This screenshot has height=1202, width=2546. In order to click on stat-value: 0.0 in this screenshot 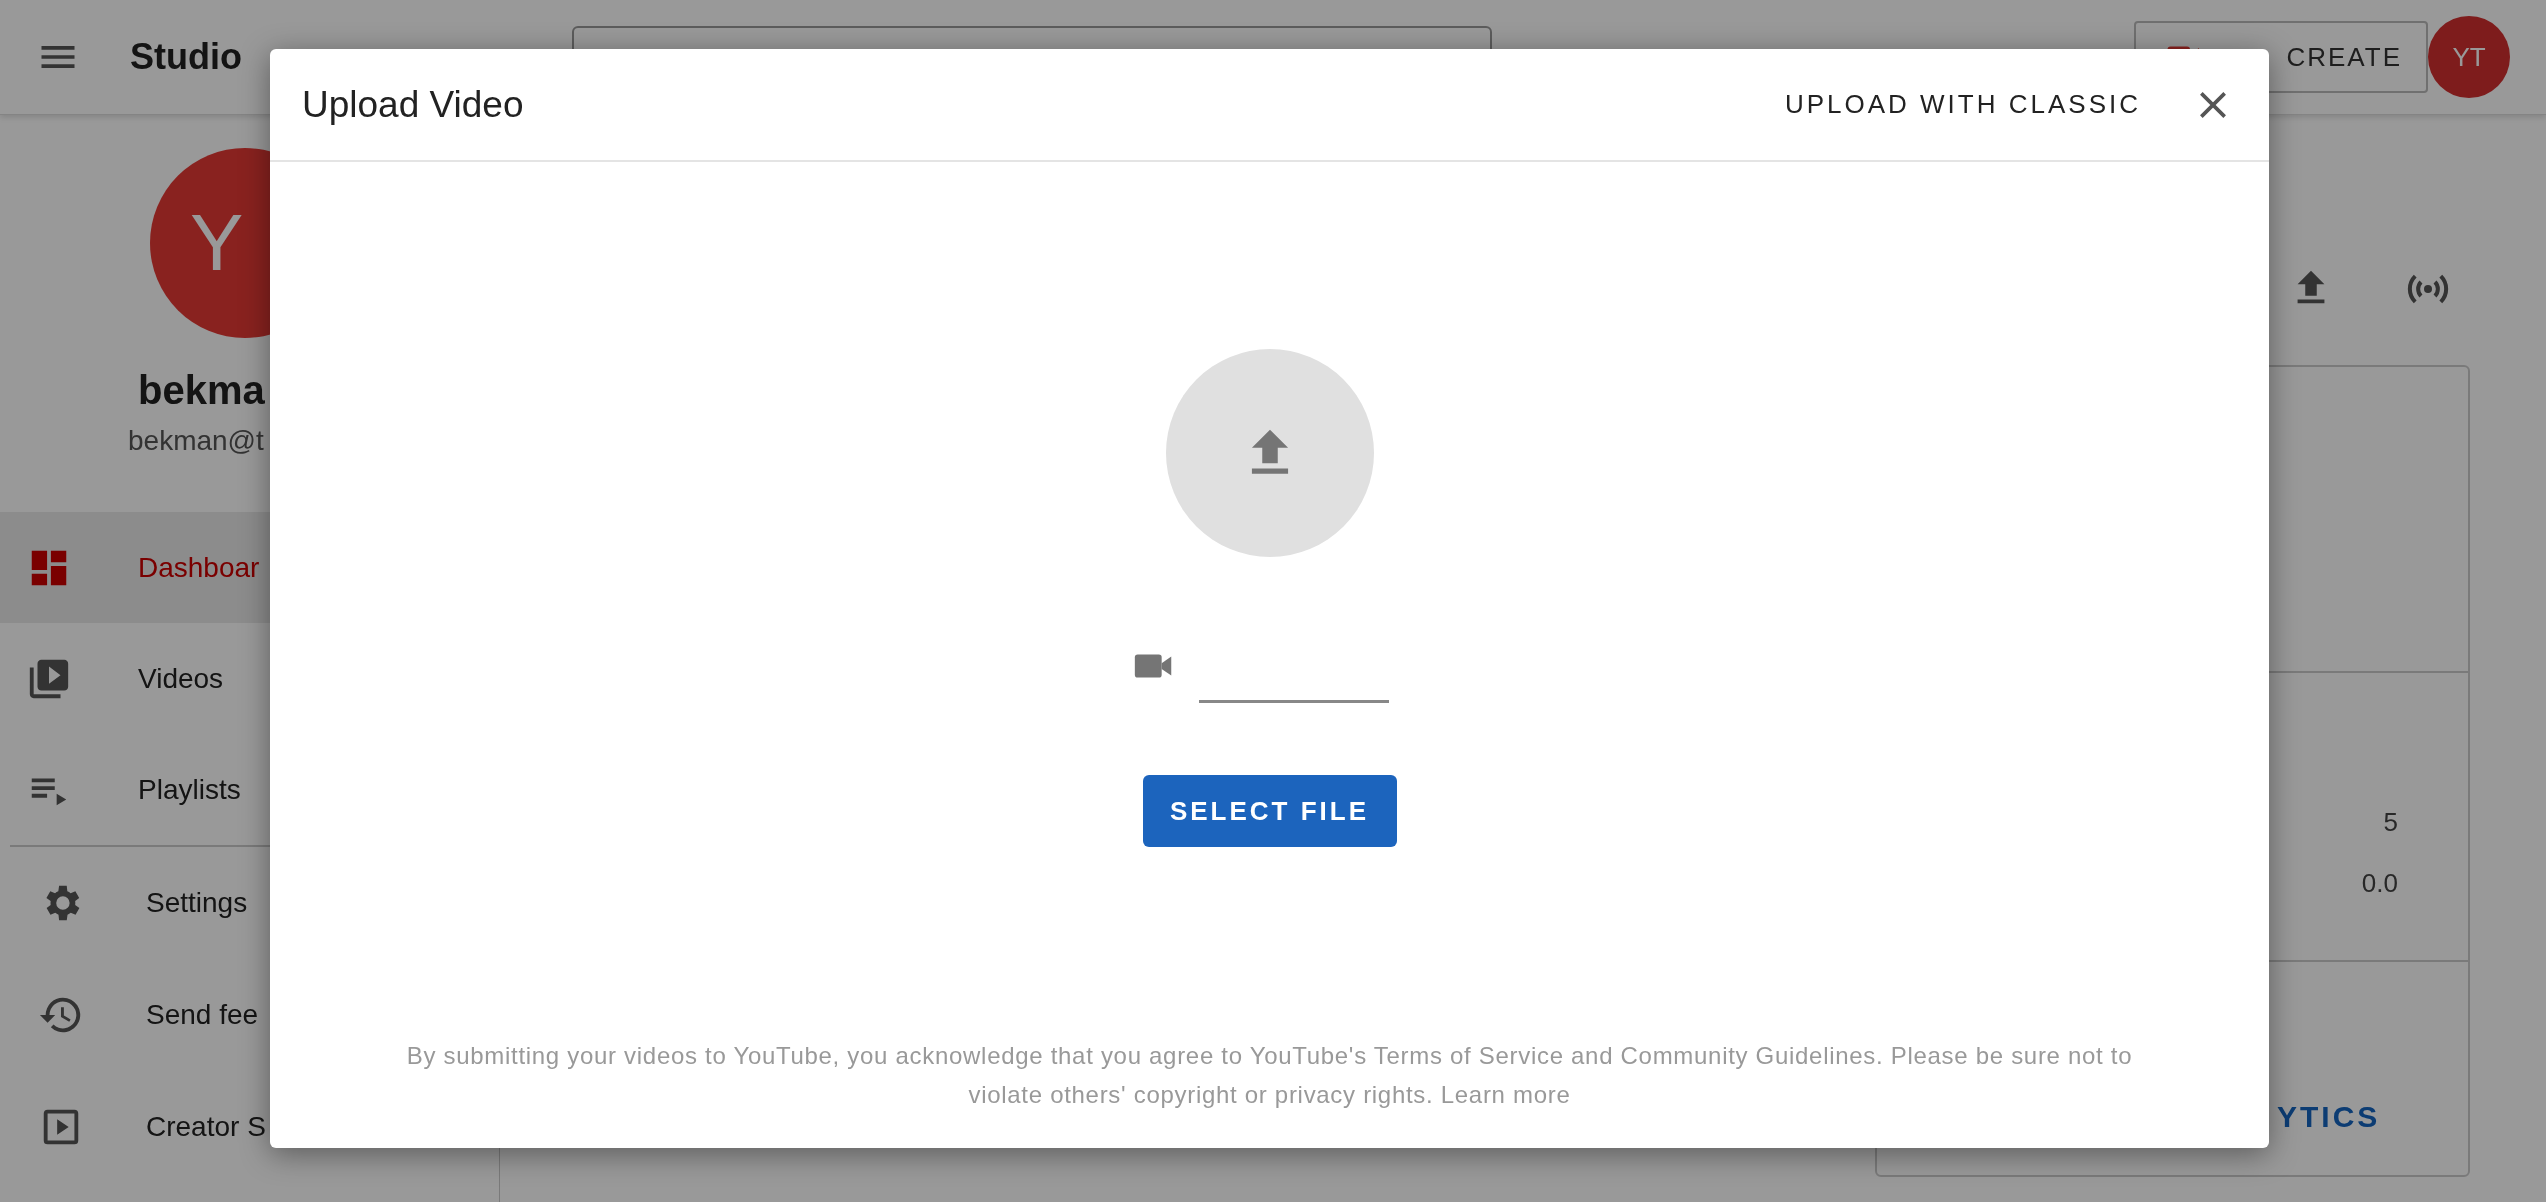, I will do `click(2379, 883)`.